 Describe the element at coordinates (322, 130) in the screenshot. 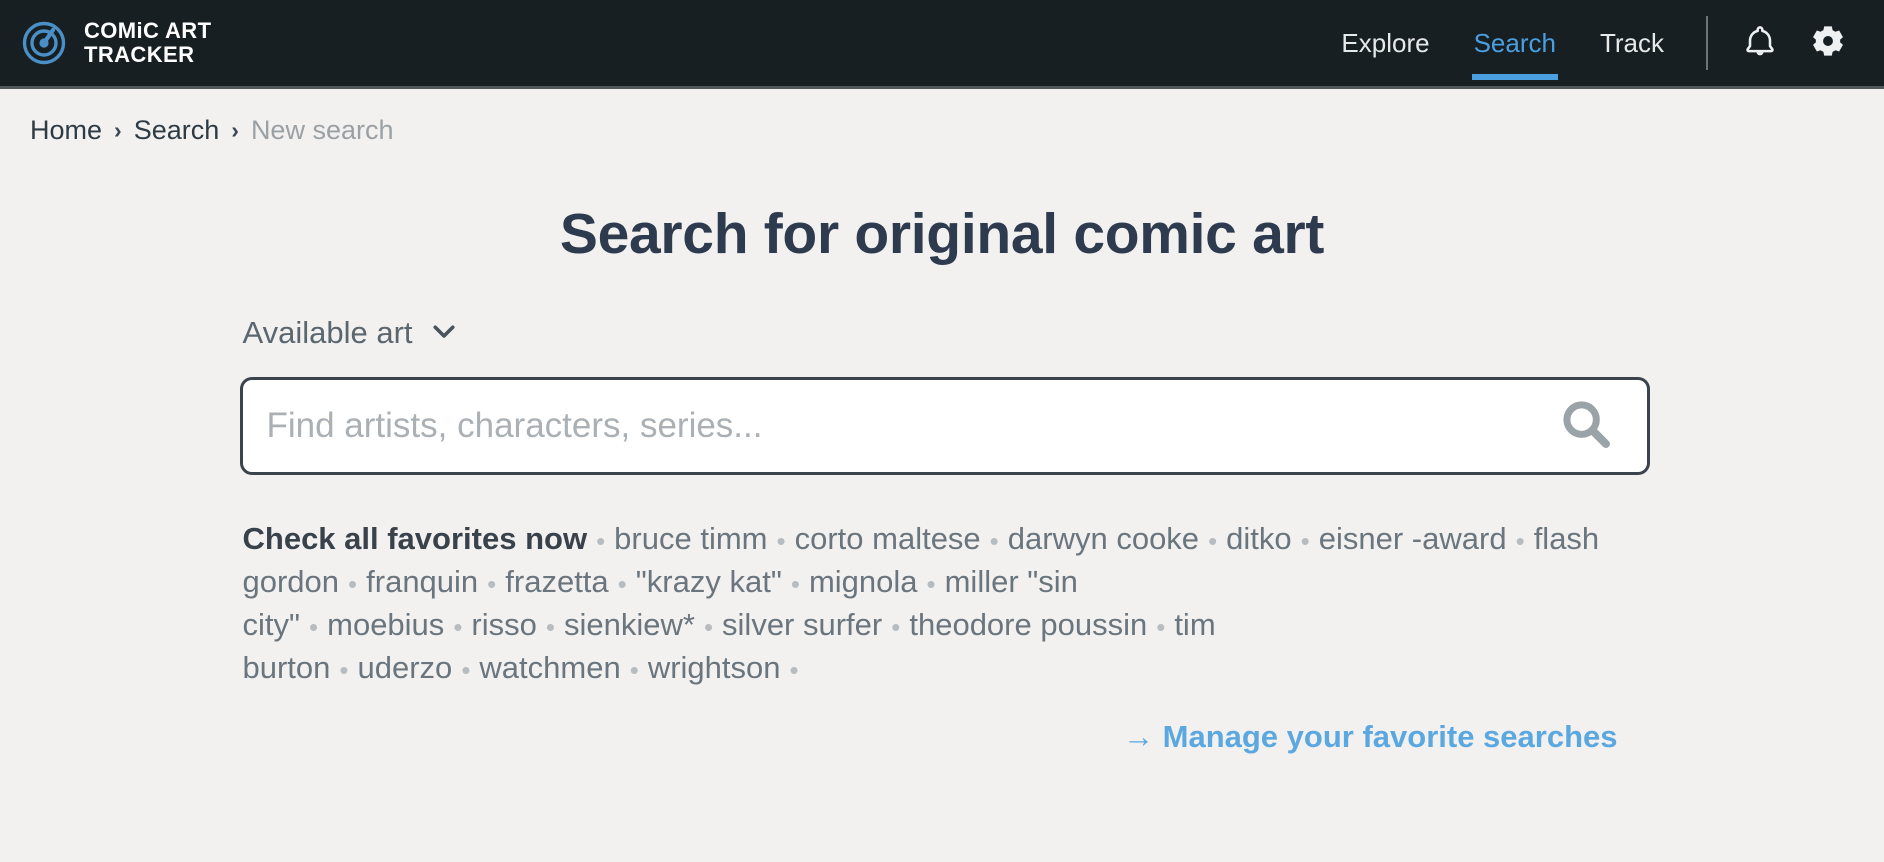

I see `breadcrumb-item-new-search: New search` at that location.